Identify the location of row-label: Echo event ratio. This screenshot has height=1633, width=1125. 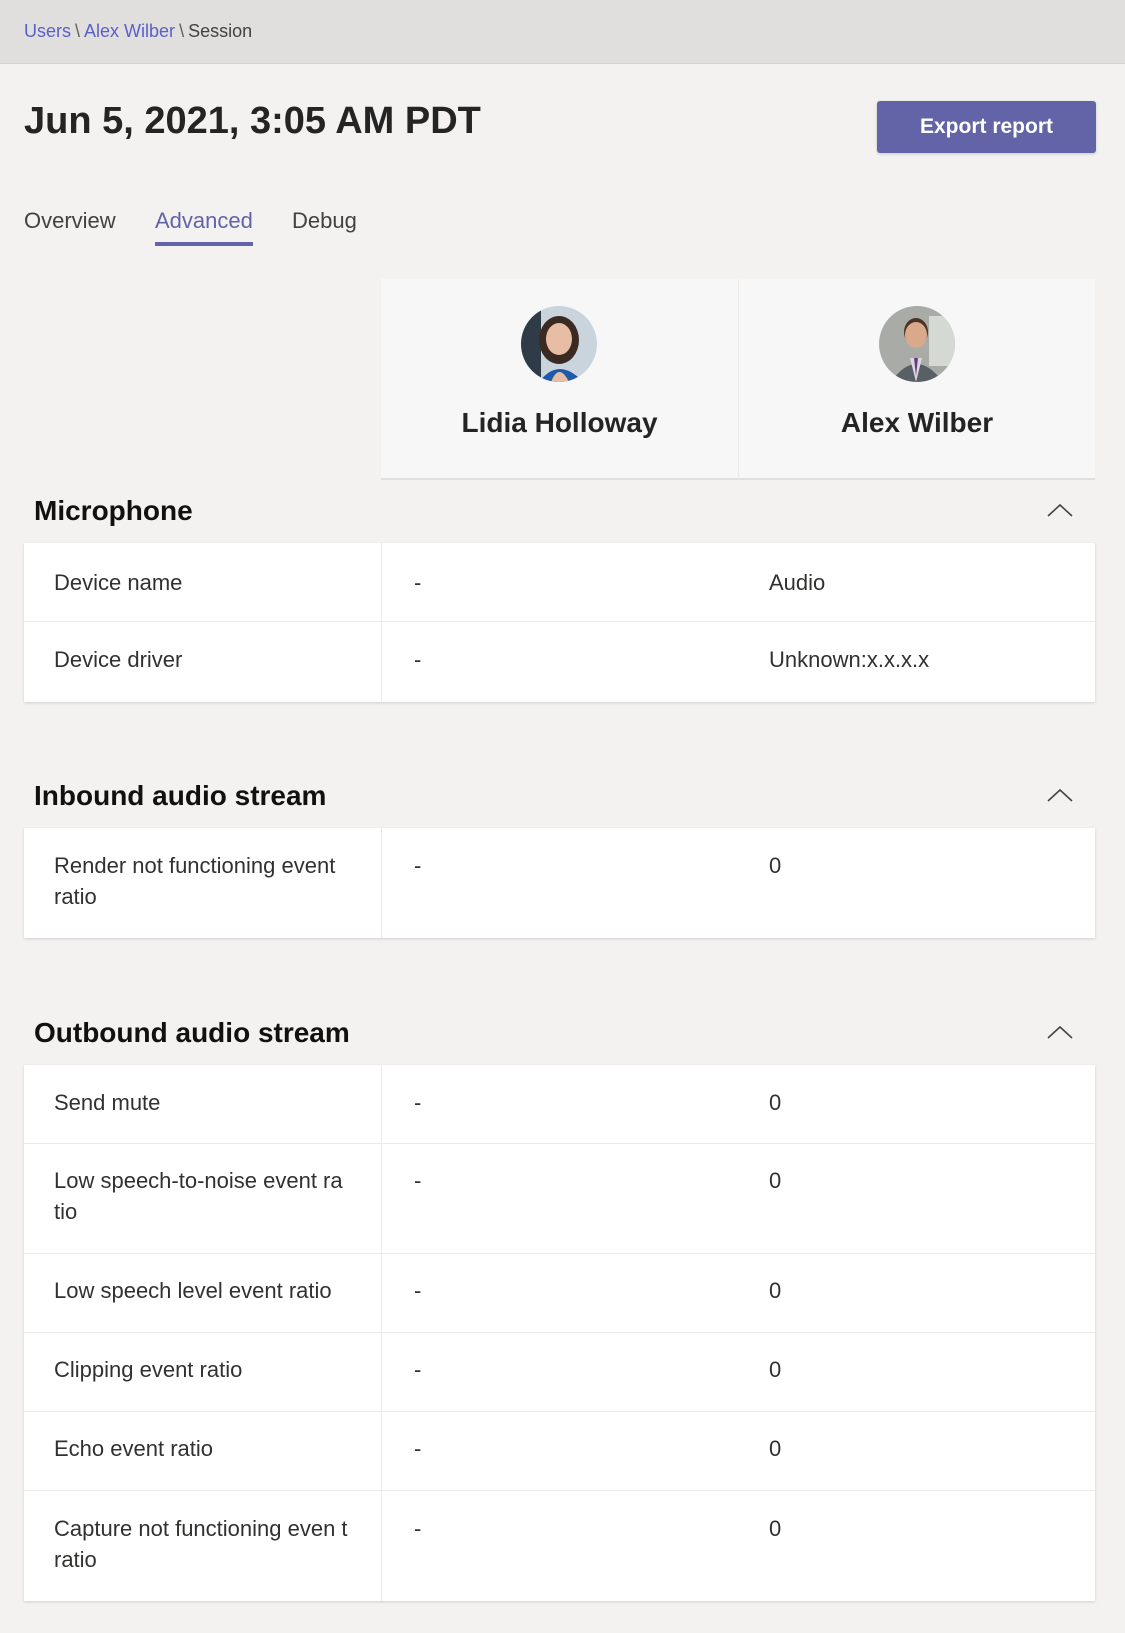
(133, 1448).